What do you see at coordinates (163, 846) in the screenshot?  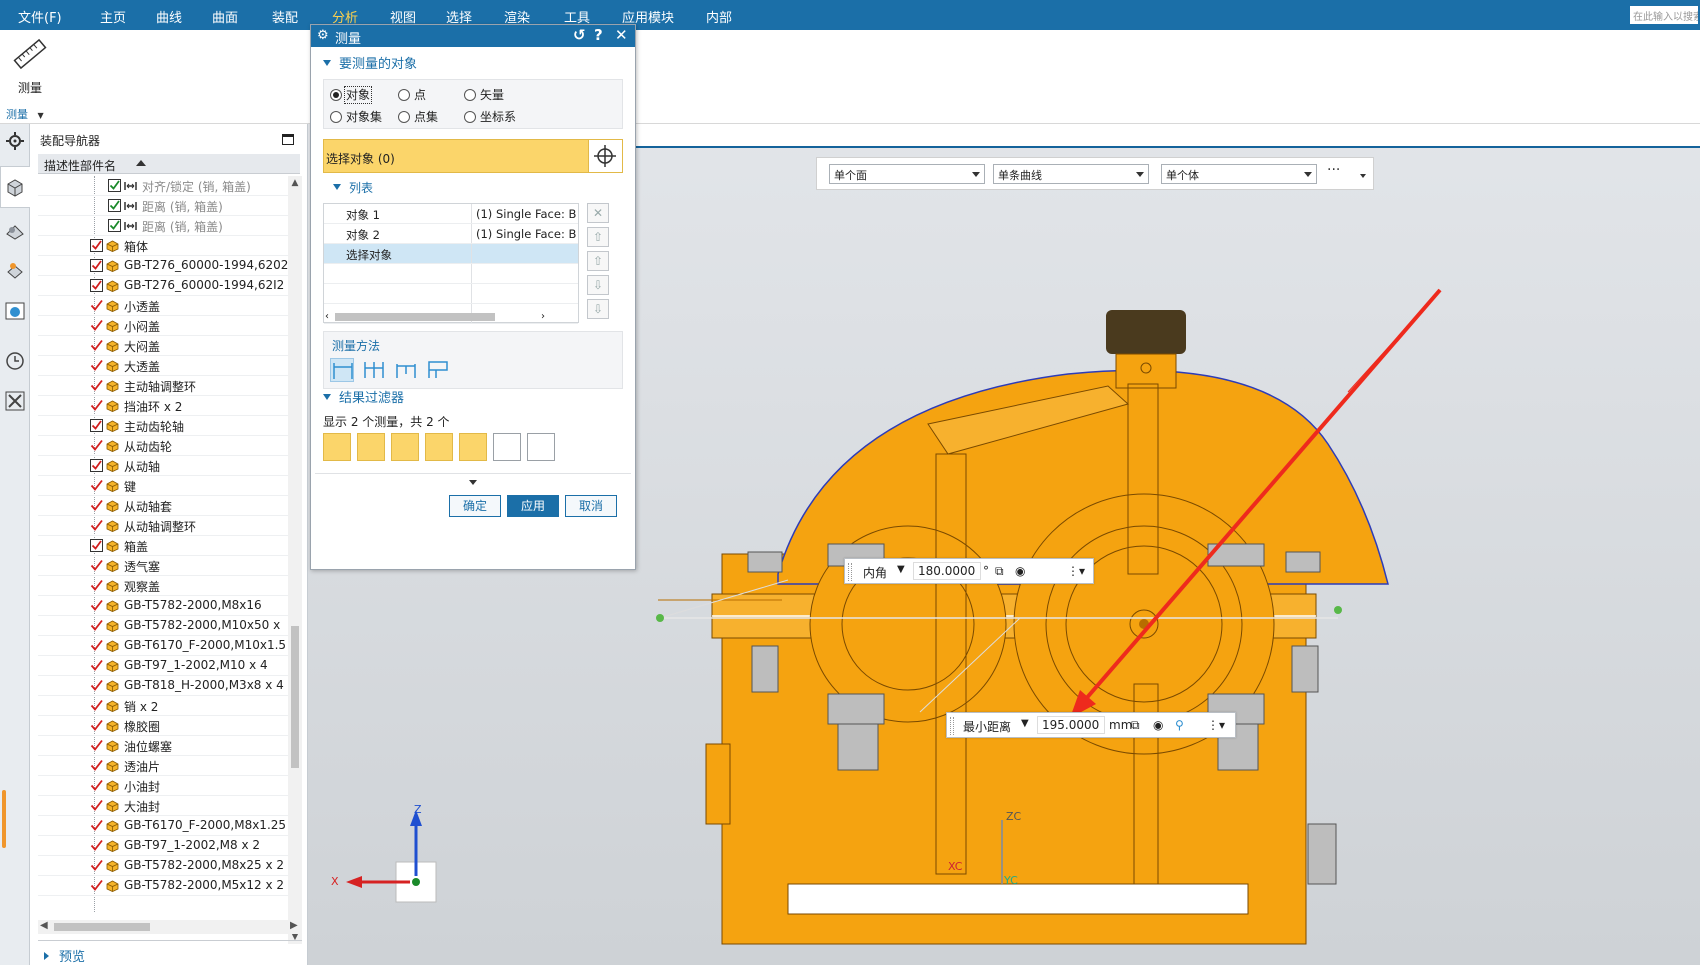 I see `tree-row: GB-T97_1-2002,M8 x 2` at bounding box center [163, 846].